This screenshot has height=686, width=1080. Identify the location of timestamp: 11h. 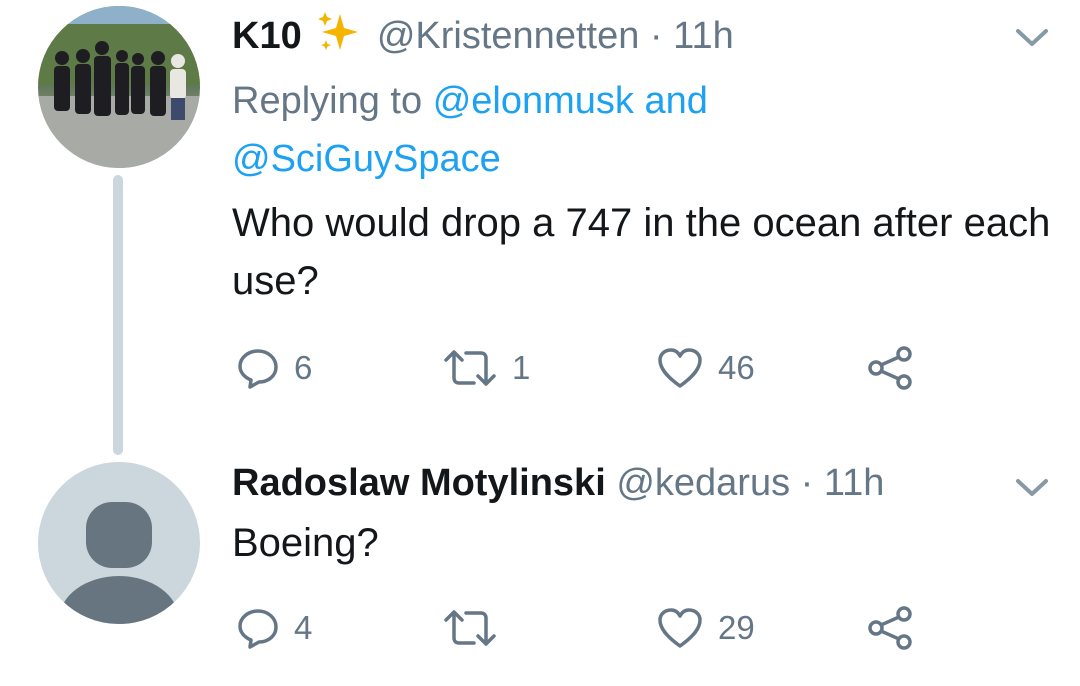
(703, 36).